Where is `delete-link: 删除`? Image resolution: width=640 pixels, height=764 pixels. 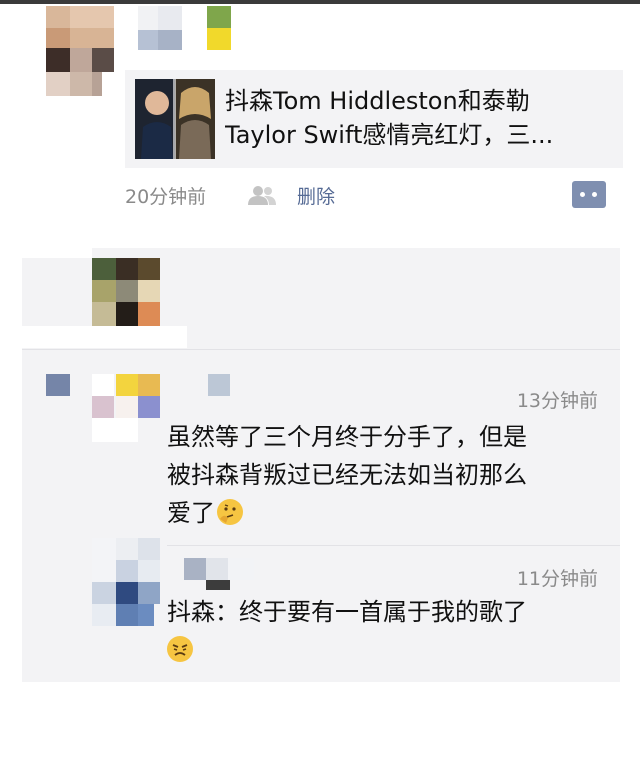
delete-link: 删除 is located at coordinates (316, 195).